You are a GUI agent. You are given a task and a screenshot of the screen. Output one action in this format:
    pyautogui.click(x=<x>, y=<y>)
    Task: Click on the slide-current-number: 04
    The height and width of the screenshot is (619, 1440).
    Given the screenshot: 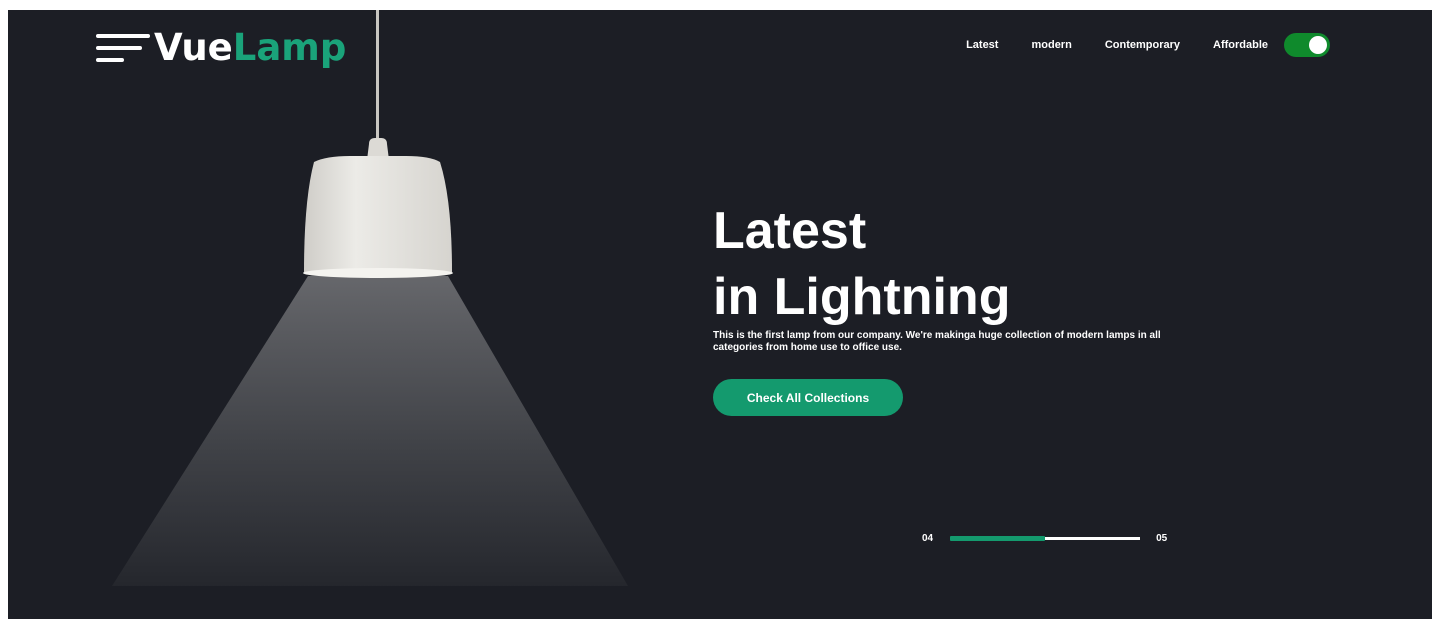 What is the action you would take?
    pyautogui.click(x=928, y=538)
    